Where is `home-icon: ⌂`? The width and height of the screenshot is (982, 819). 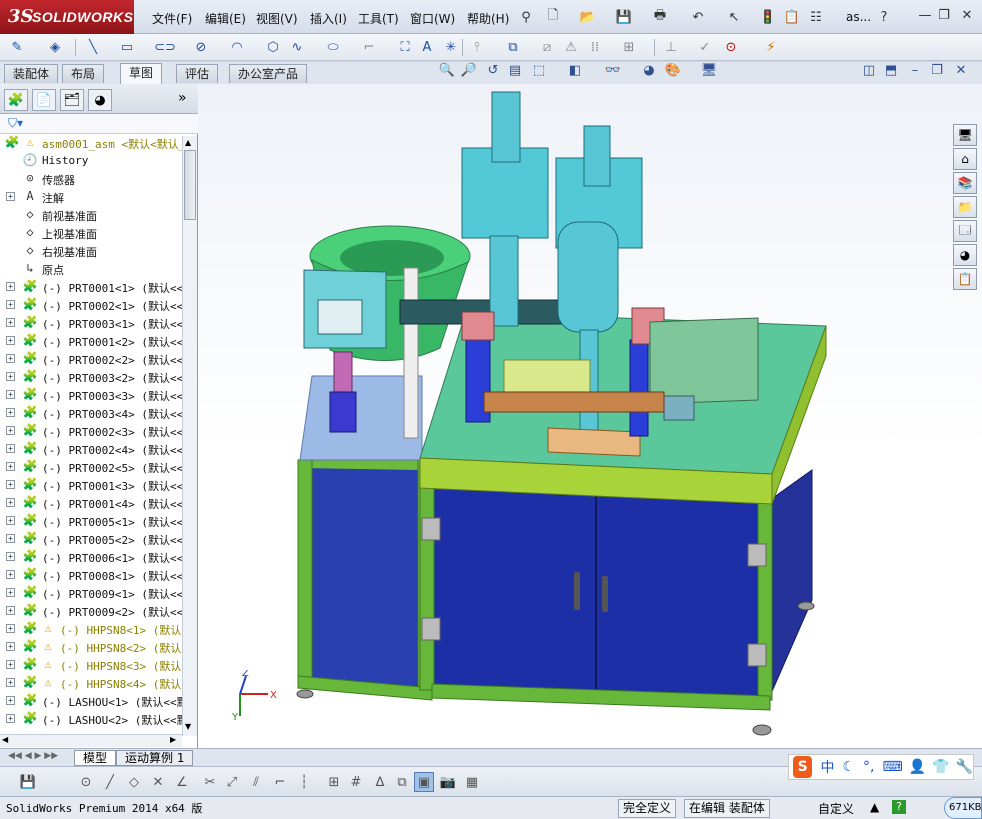 home-icon: ⌂ is located at coordinates (965, 159).